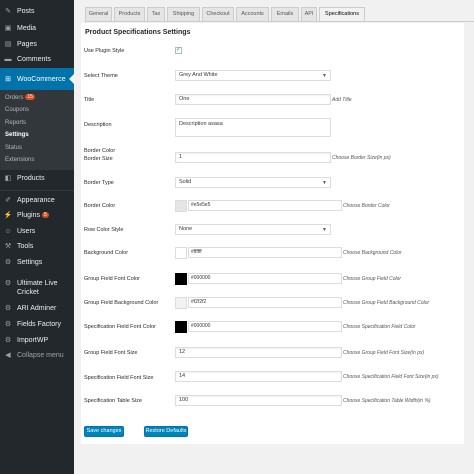  I want to click on submenu-item-reports: Reports, so click(15, 123).